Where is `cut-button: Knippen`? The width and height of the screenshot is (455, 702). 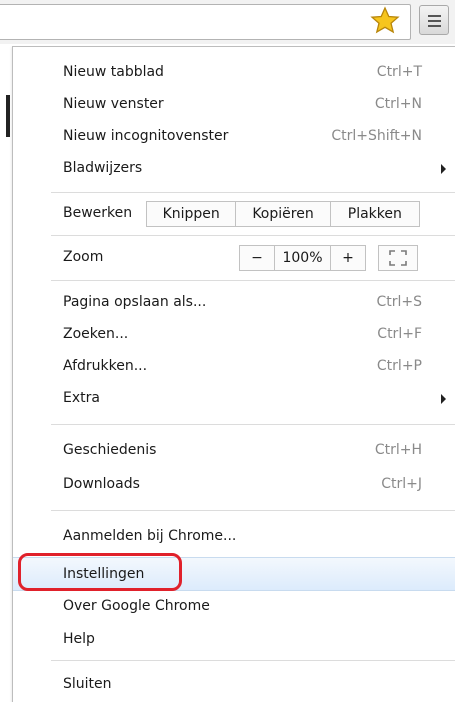
cut-button: Knippen is located at coordinates (192, 214).